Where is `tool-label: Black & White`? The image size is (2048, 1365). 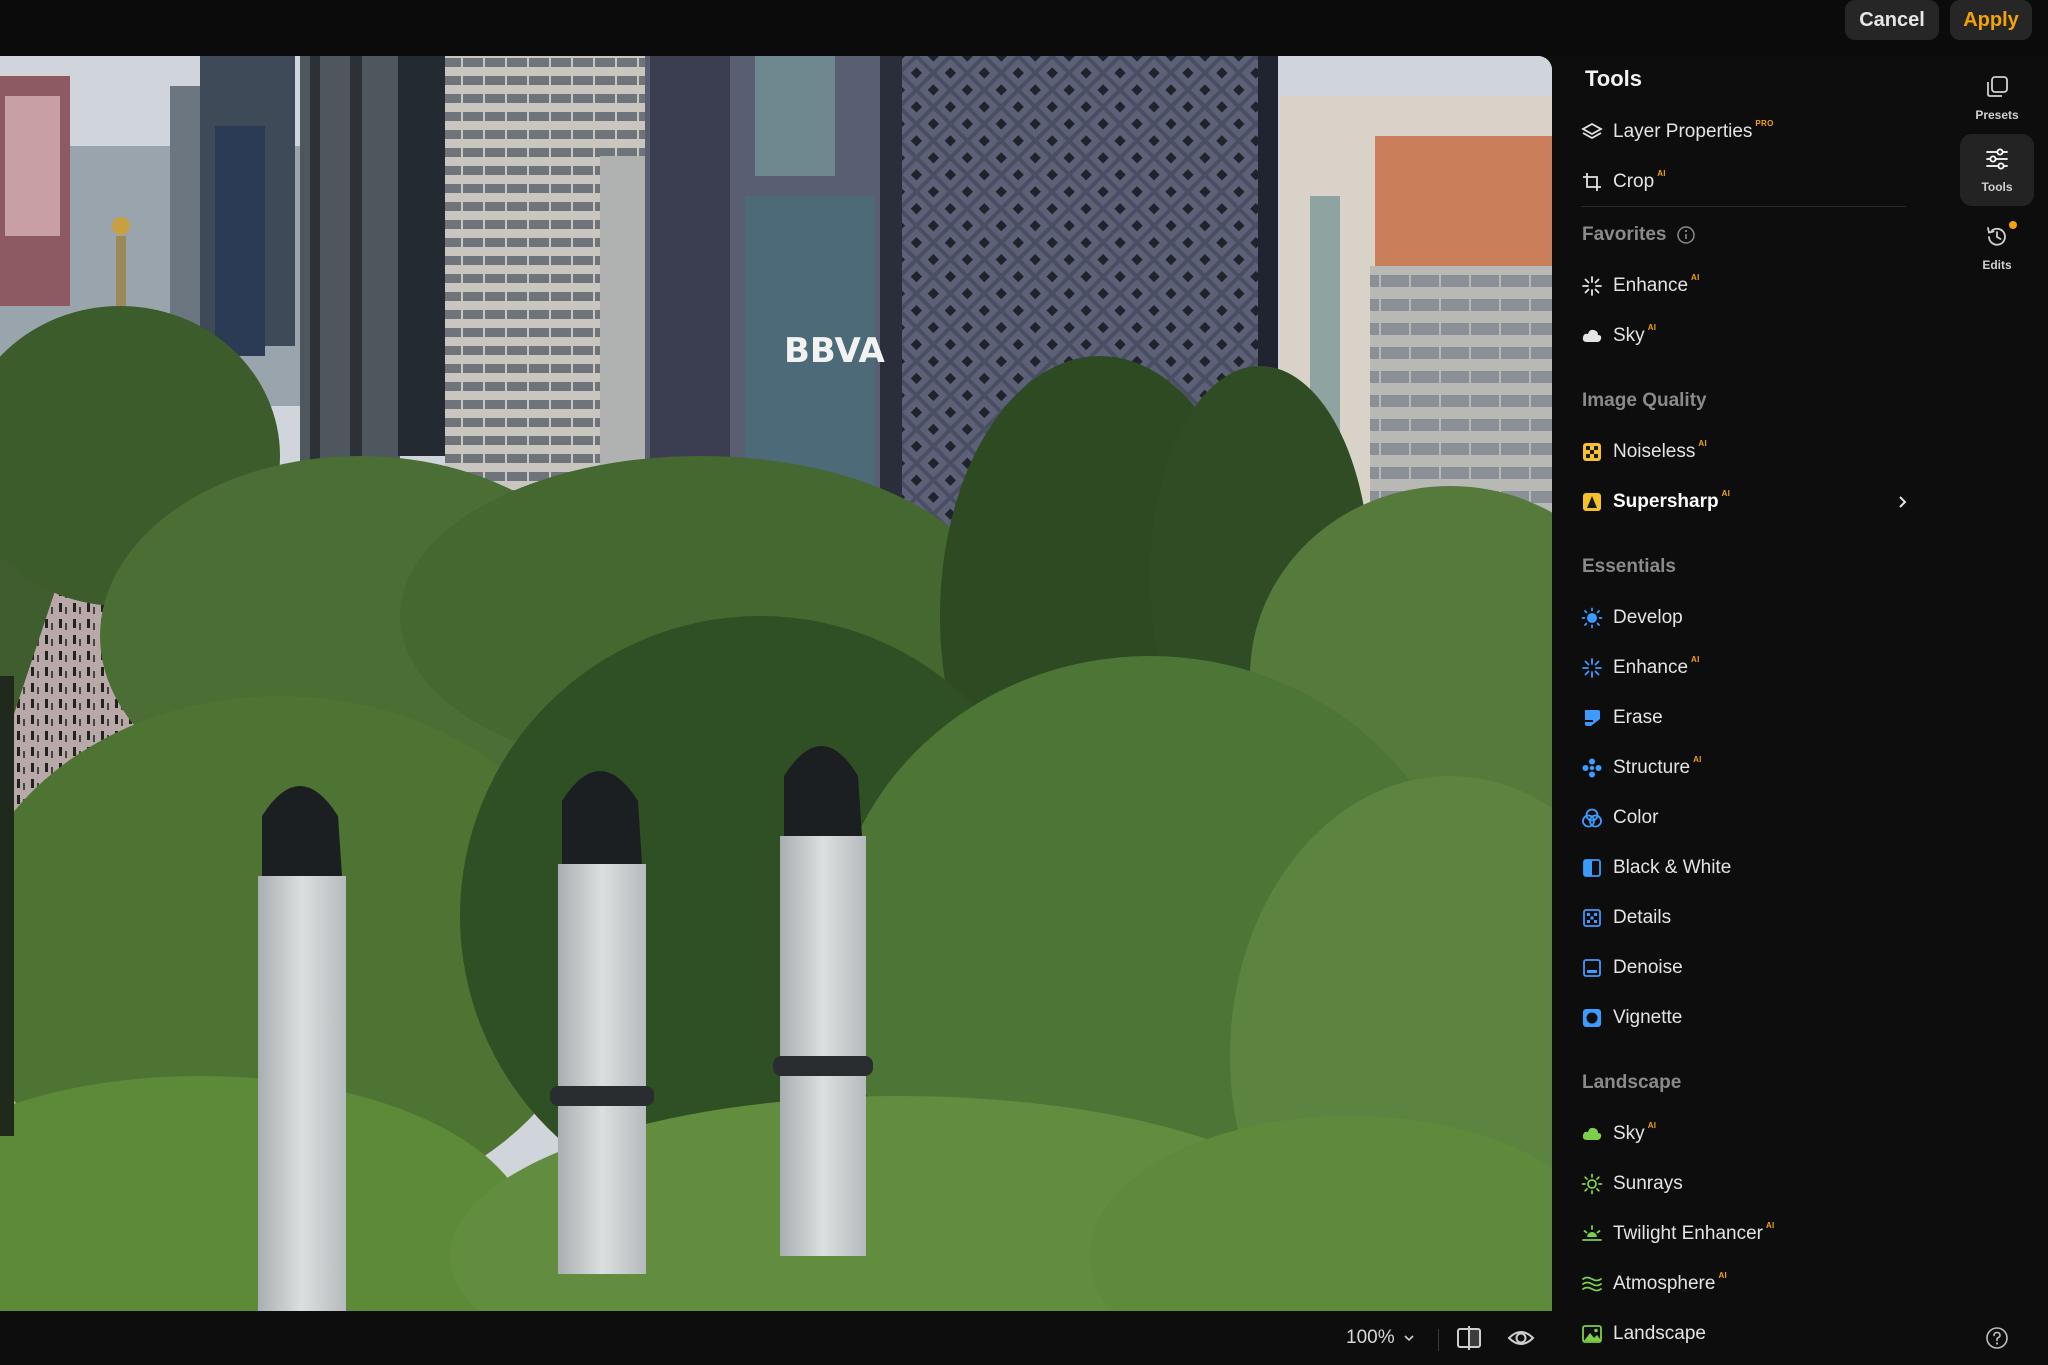 tool-label: Black & White is located at coordinates (1672, 867).